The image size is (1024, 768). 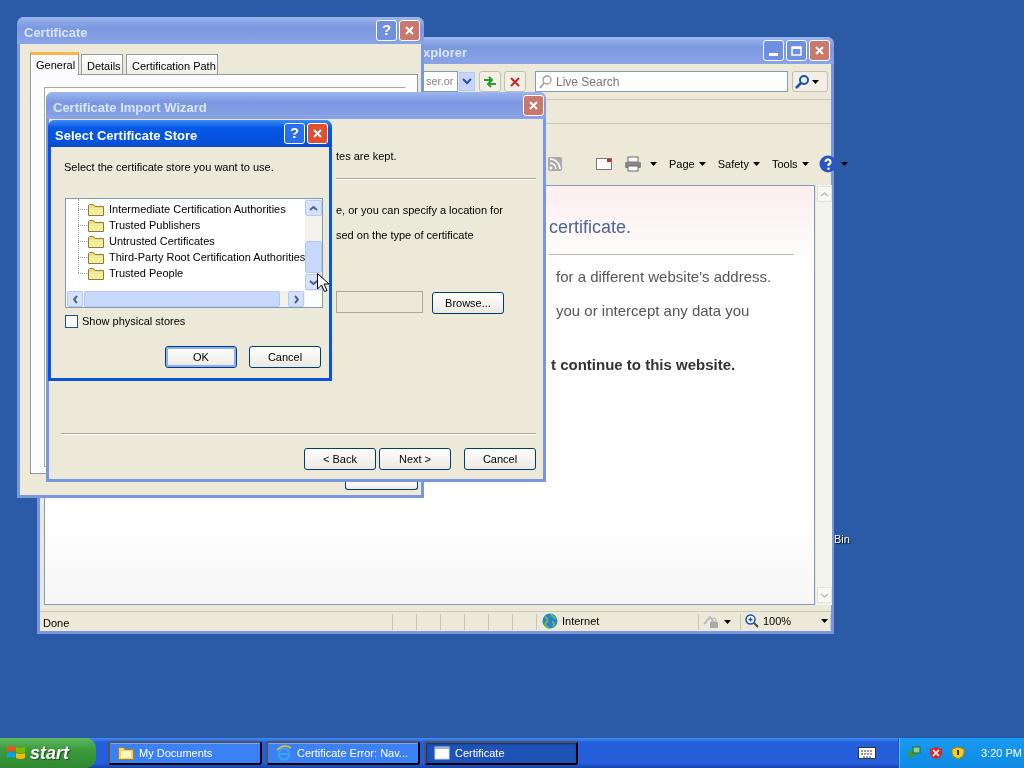 I want to click on tree-item: Trusted Publishers, so click(x=133, y=225).